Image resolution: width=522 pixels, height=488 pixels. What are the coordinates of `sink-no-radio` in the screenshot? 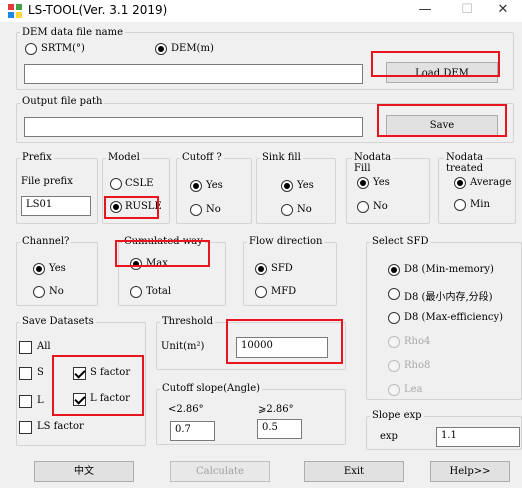 It's located at (287, 210).